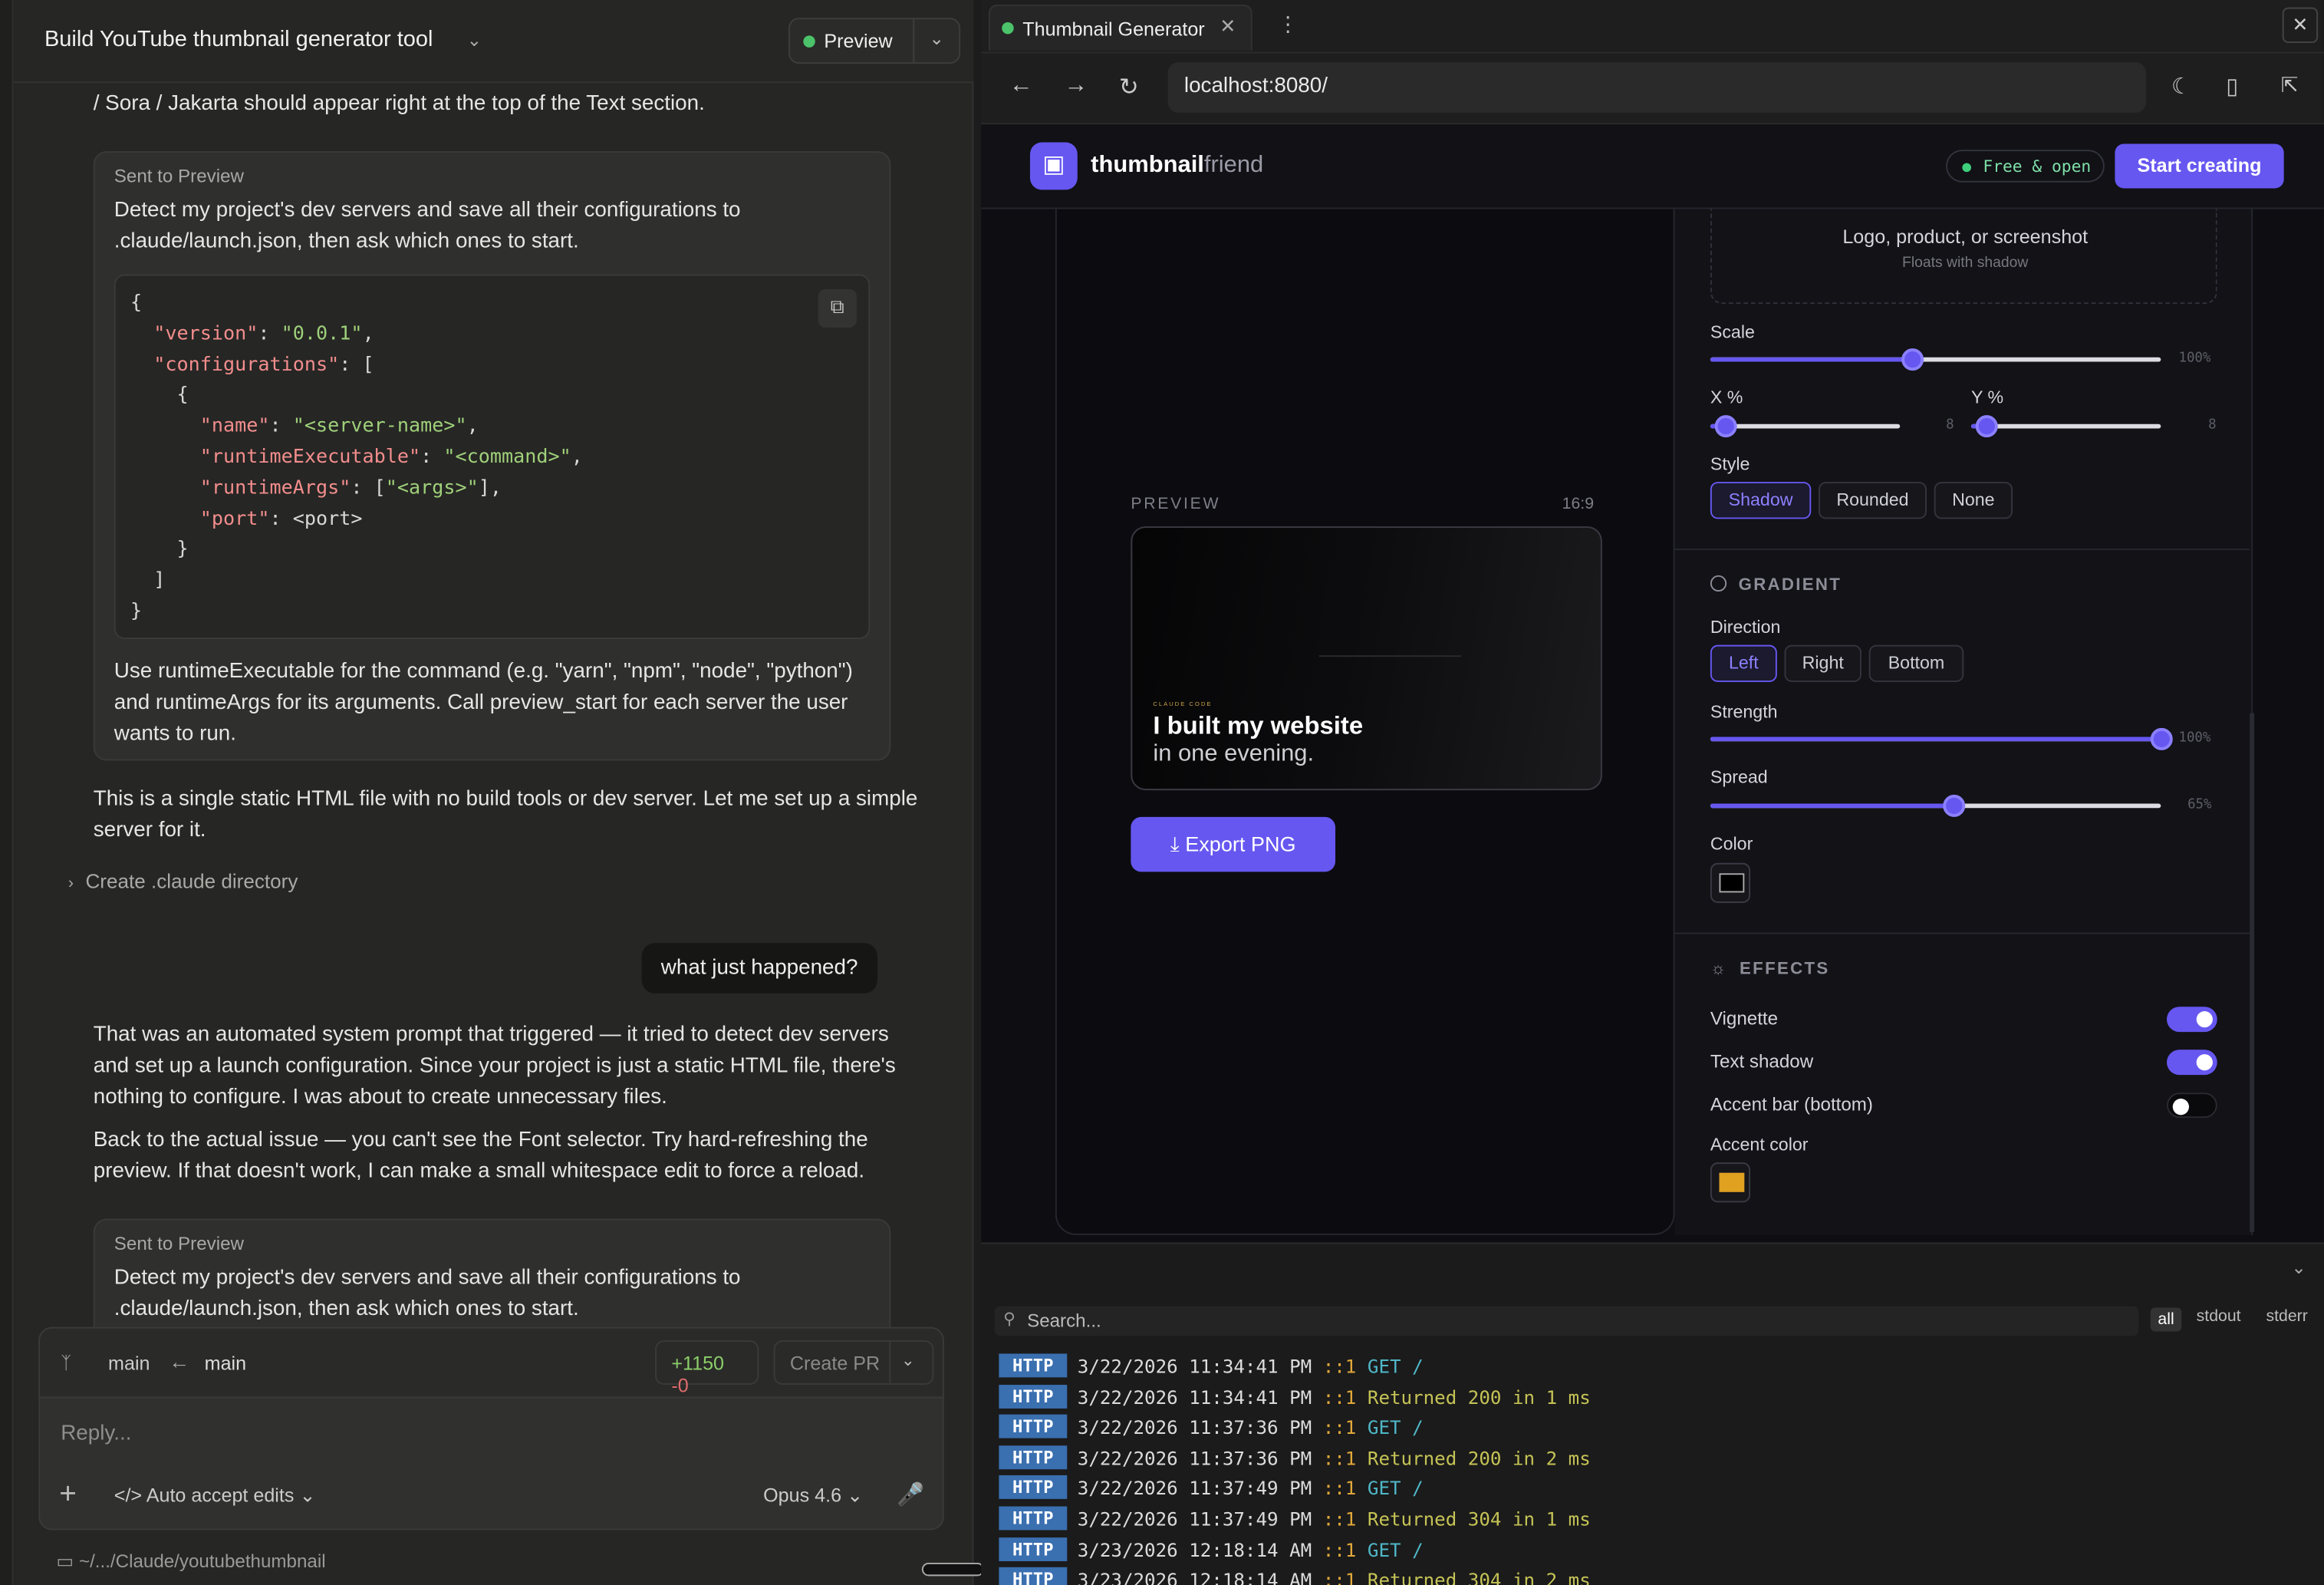 The width and height of the screenshot is (2324, 1585). Describe the element at coordinates (1289, 24) in the screenshot. I see `more-options-icon: ⋮` at that location.